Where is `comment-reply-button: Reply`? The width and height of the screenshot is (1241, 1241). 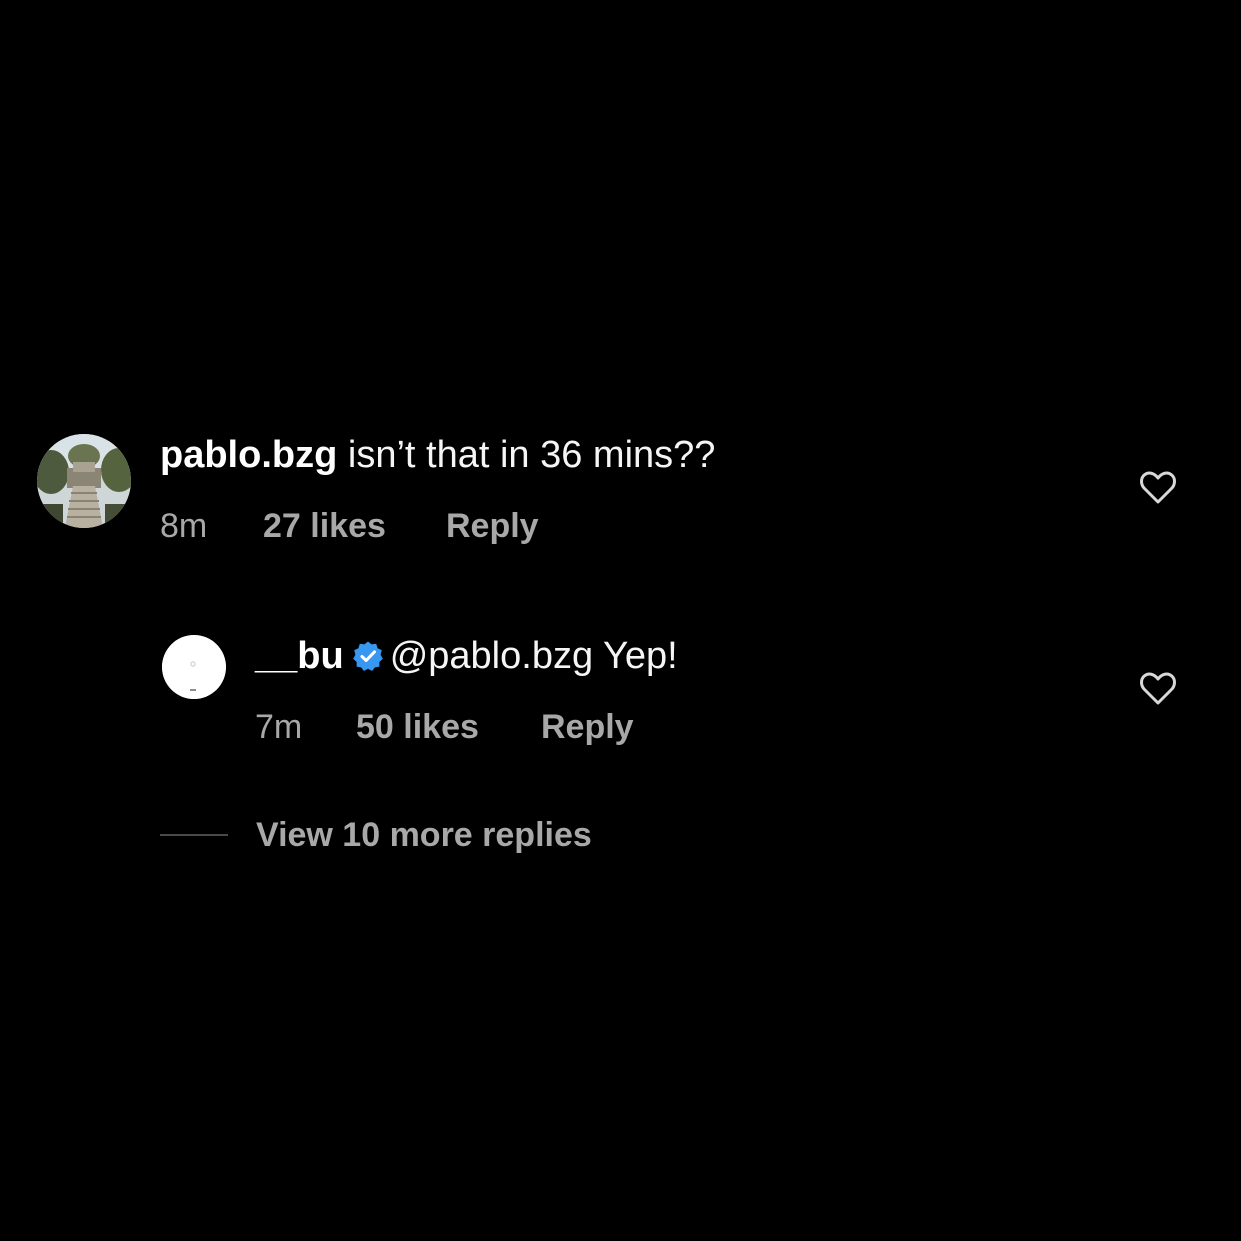 comment-reply-button: Reply is located at coordinates (492, 526).